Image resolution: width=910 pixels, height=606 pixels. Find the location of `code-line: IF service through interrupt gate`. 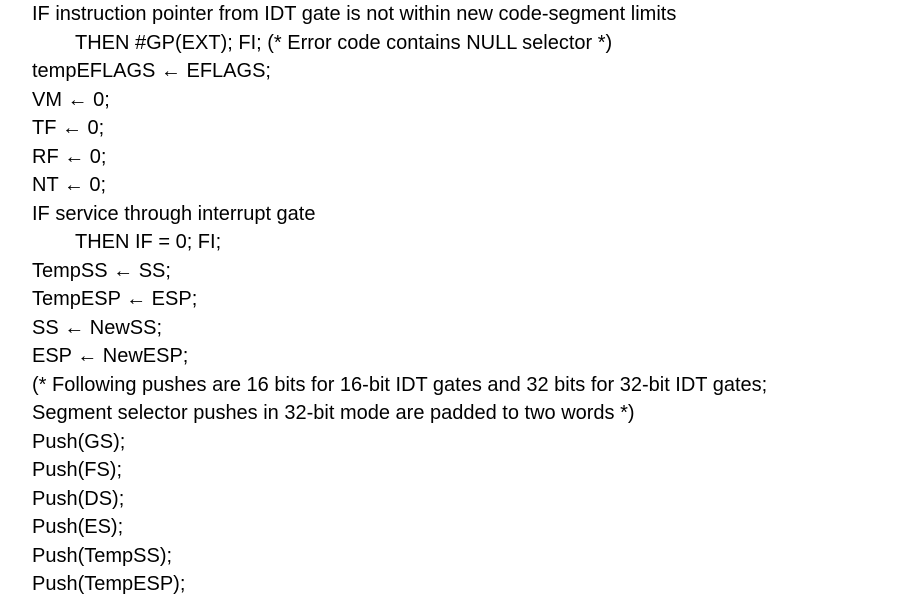

code-line: IF service through interrupt gate is located at coordinates (174, 213).